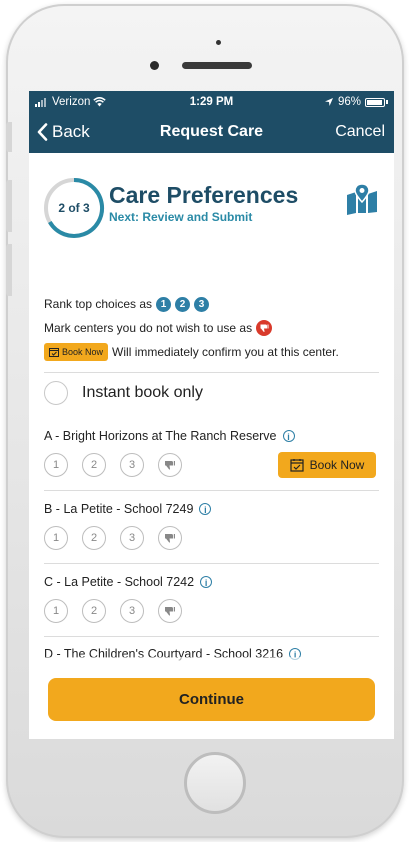  Describe the element at coordinates (148, 328) in the screenshot. I see `decline-info-text: Mark centers you do not wish to use as` at that location.